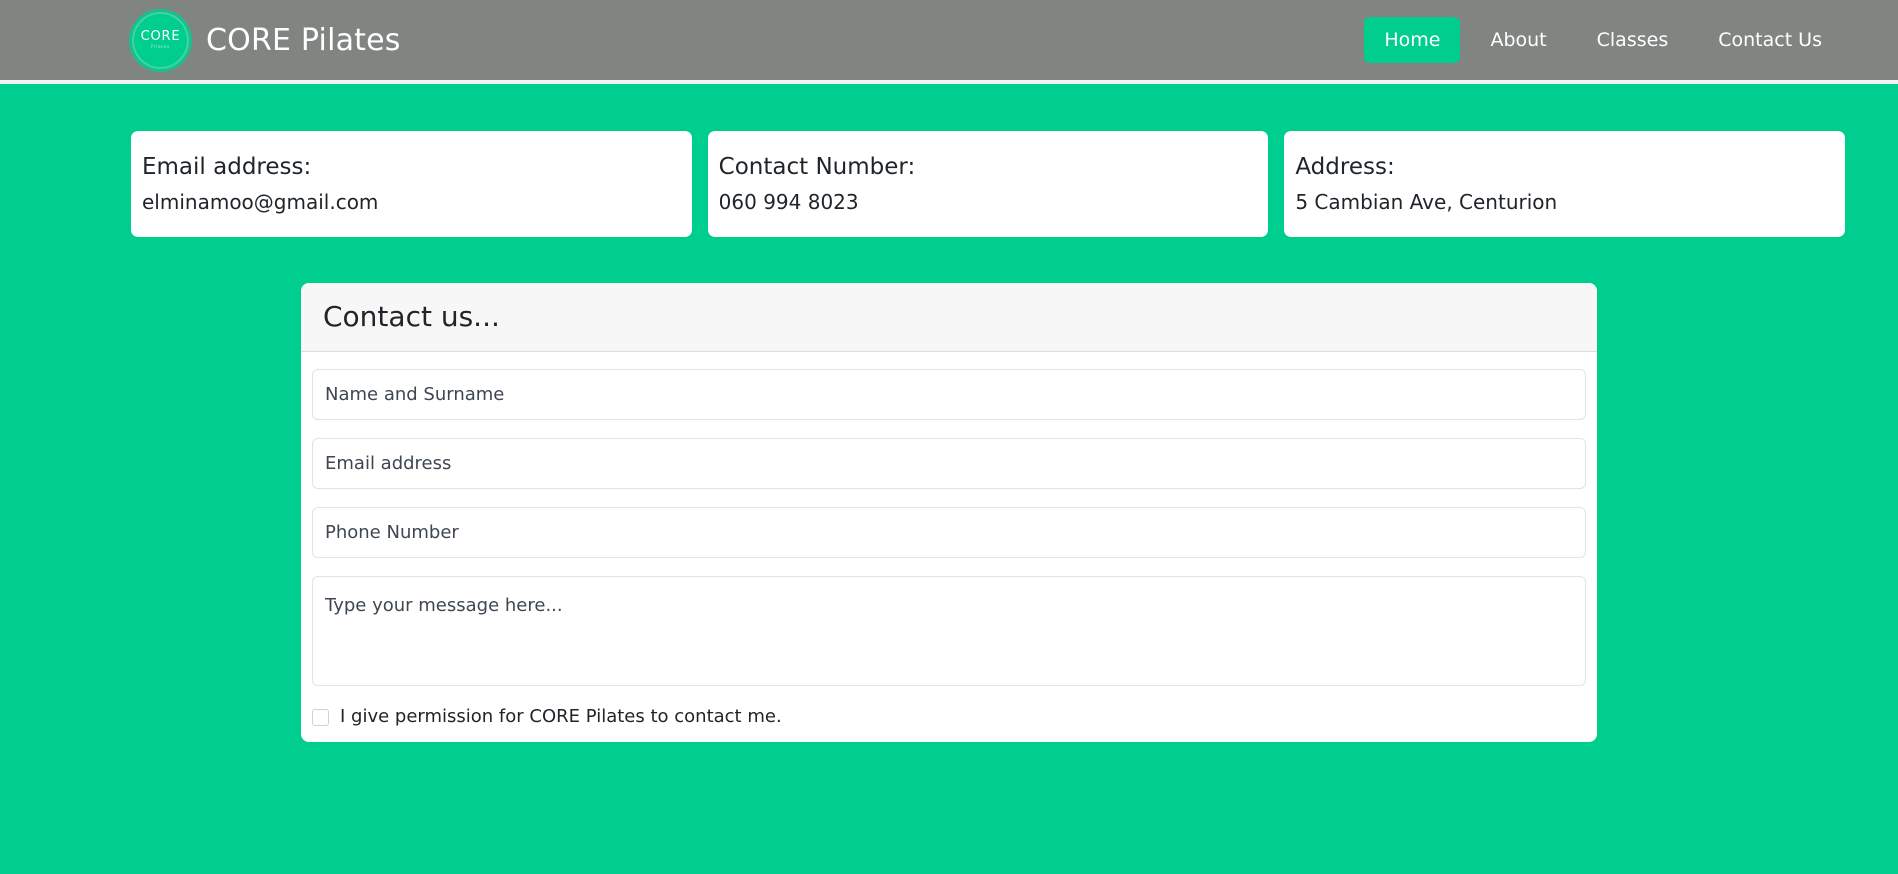 The image size is (1898, 874). Describe the element at coordinates (1518, 40) in the screenshot. I see `nav-link-about: About` at that location.